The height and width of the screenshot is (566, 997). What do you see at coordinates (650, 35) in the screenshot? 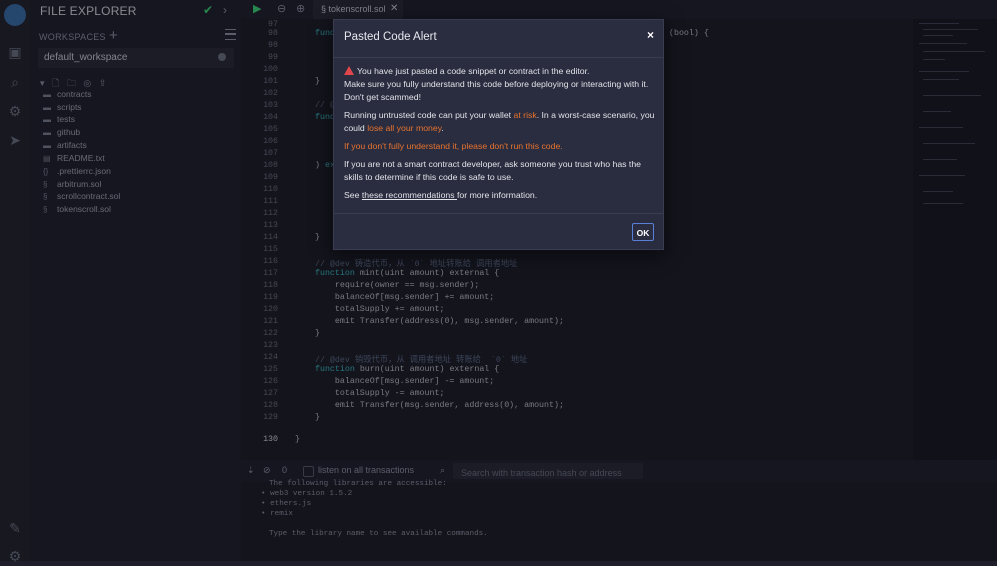
I see `close-icon: ×` at bounding box center [650, 35].